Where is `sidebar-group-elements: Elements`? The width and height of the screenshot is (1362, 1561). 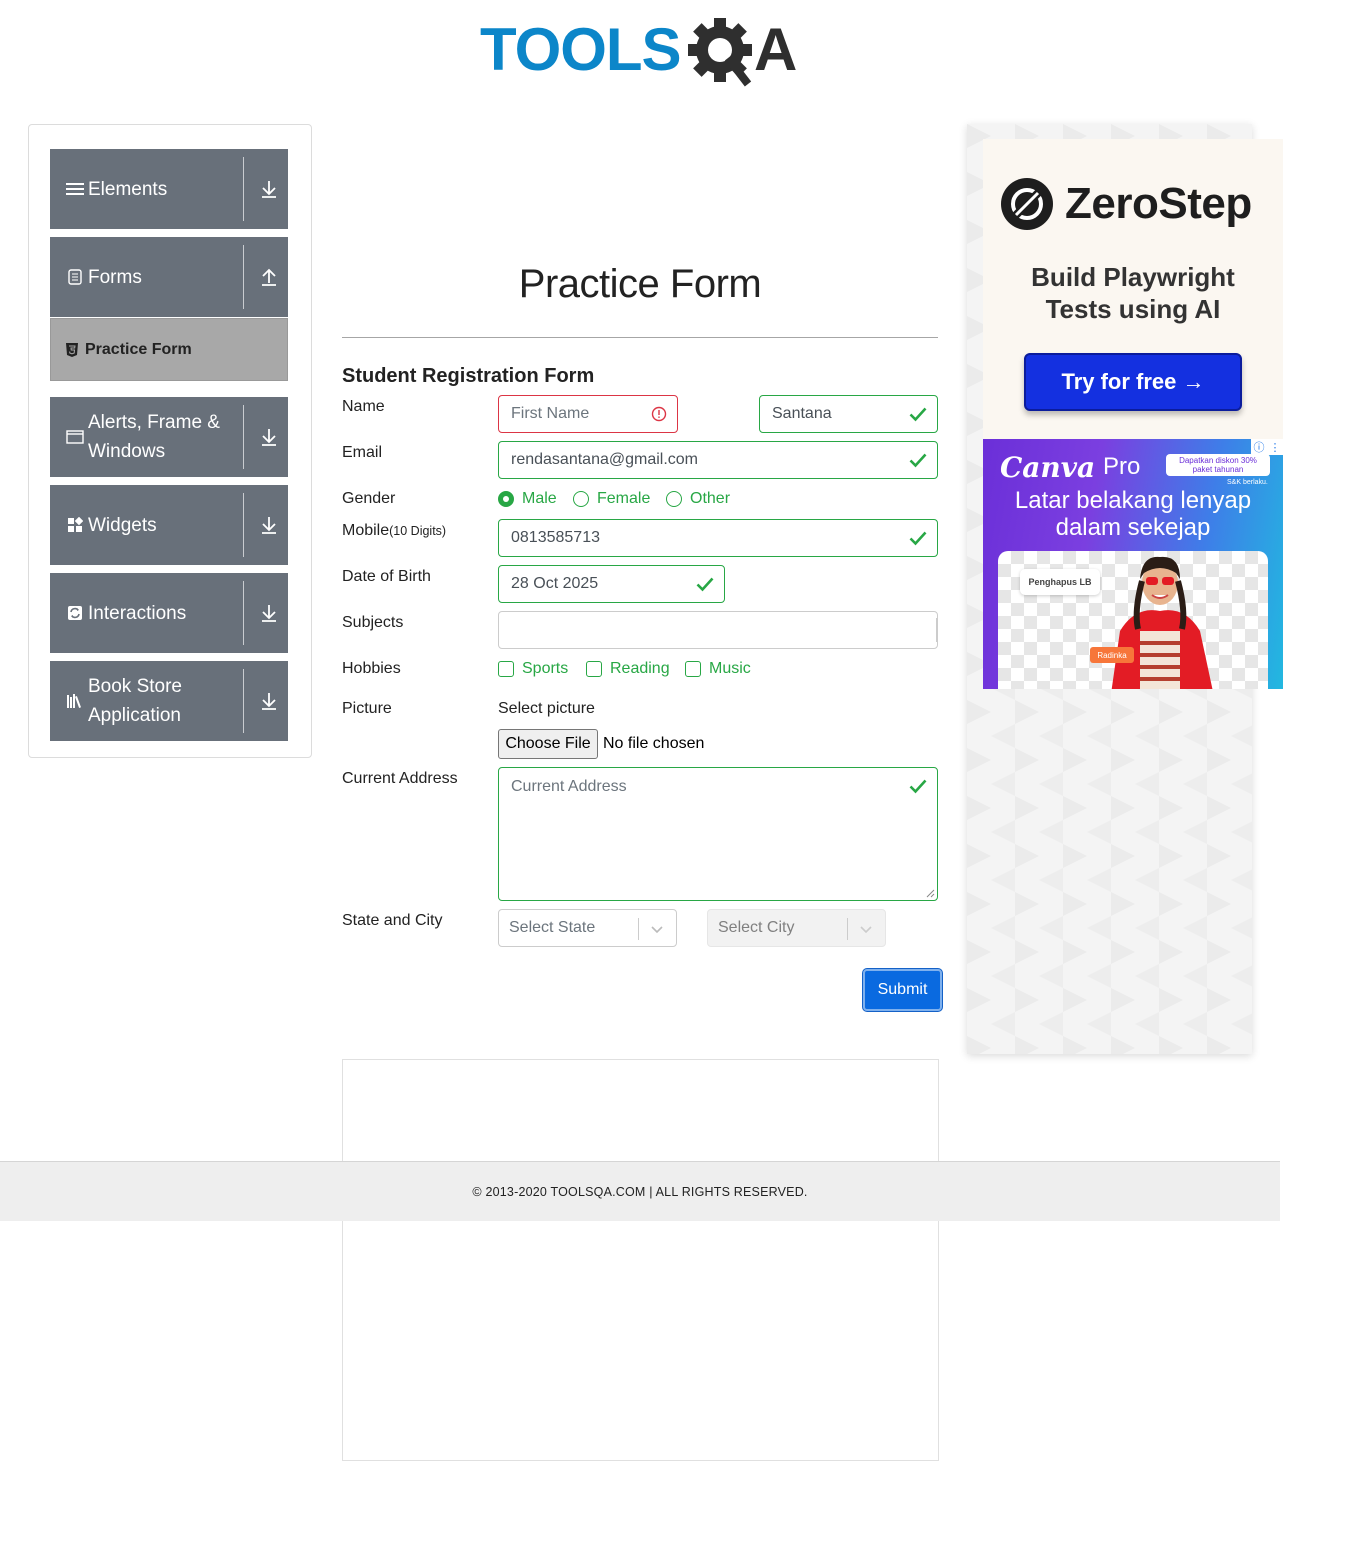 sidebar-group-elements: Elements is located at coordinates (169, 189).